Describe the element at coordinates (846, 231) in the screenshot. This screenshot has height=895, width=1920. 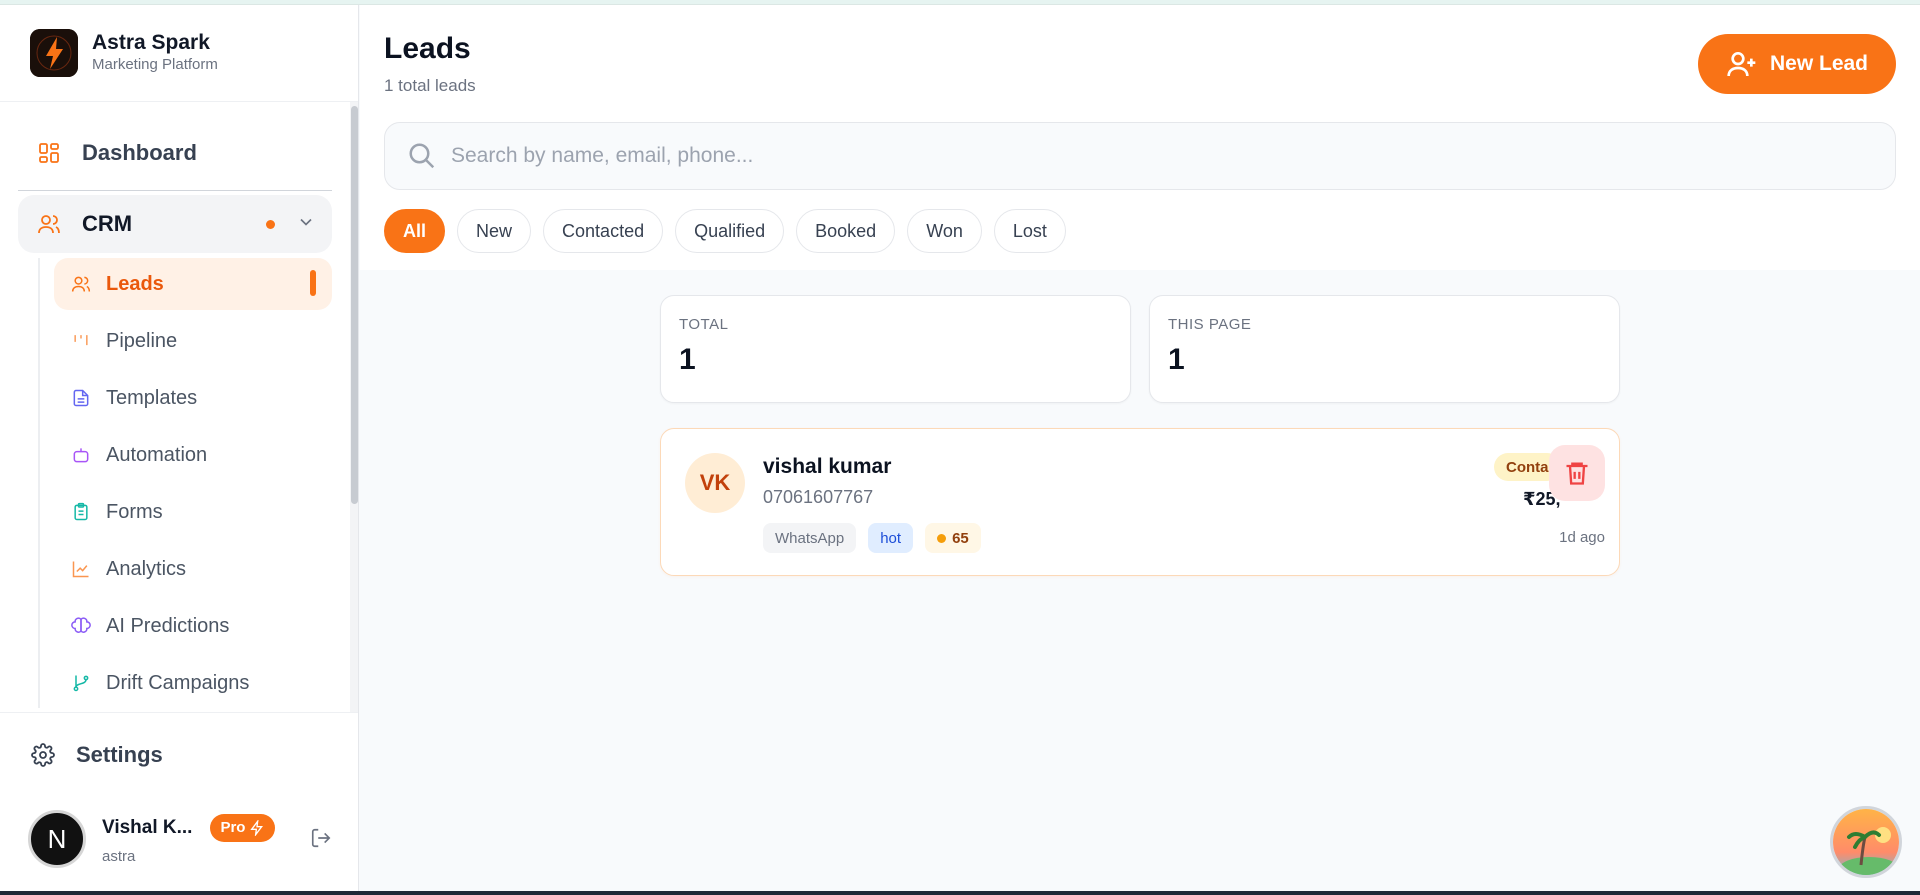
I see `filter-booked: Booked` at that location.